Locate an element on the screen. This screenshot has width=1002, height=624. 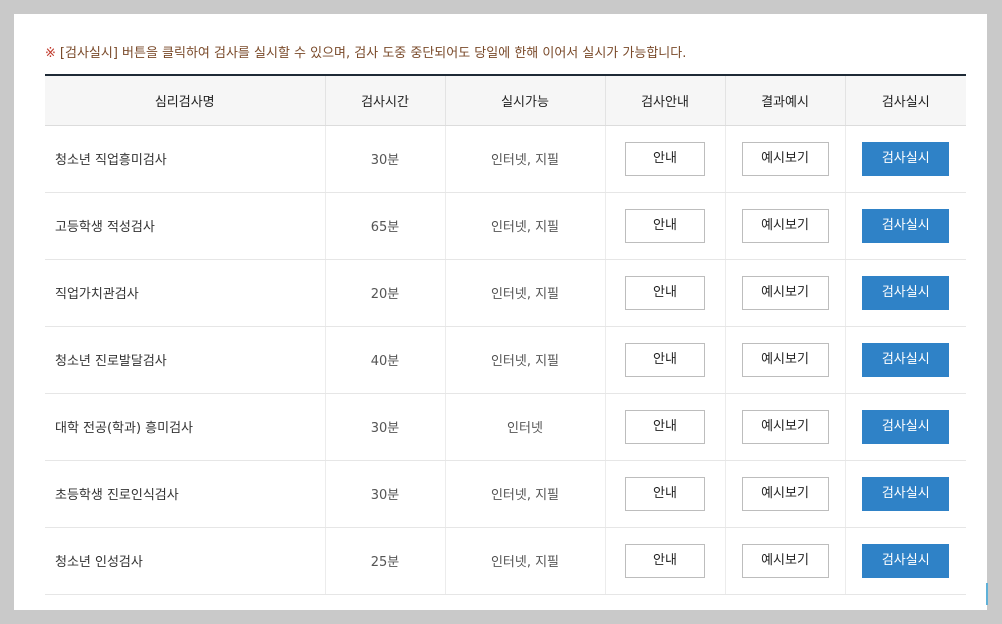
header-test-name: 심리검사명 is located at coordinates (185, 100).